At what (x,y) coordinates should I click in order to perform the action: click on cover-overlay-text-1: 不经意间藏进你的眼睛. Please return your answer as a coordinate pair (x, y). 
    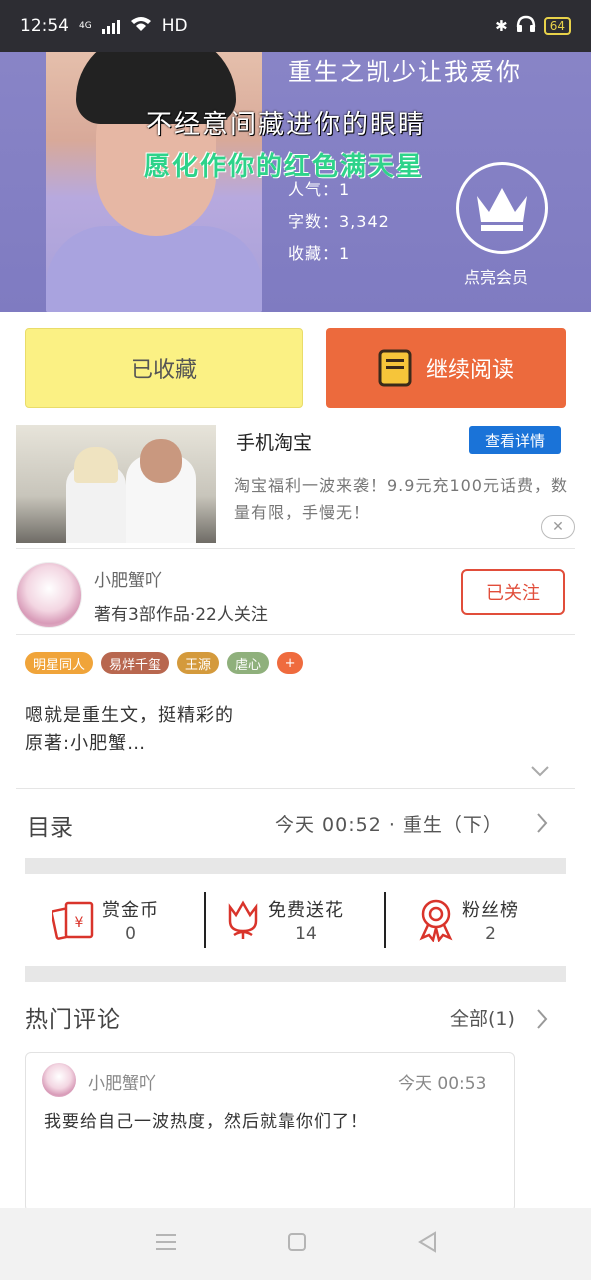
    Looking at the image, I should click on (286, 125).